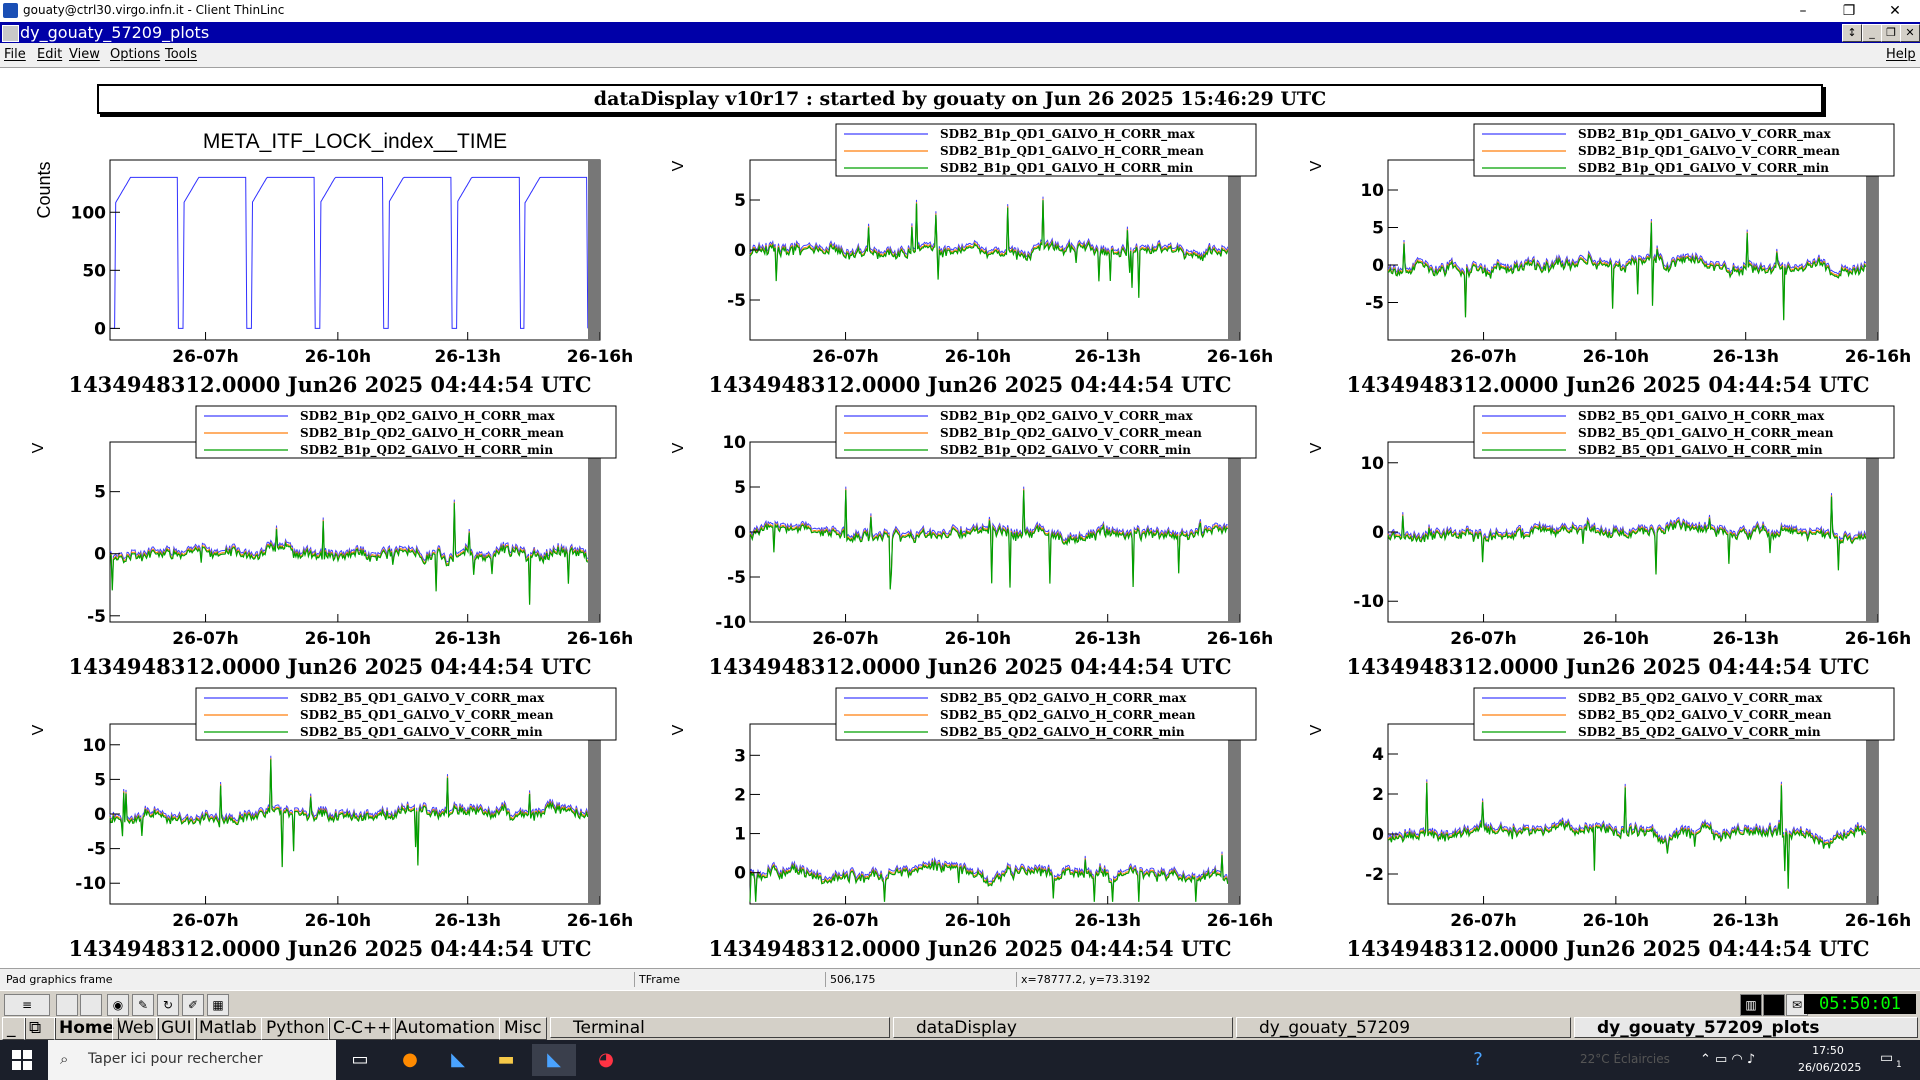 The height and width of the screenshot is (1080, 1920). Describe the element at coordinates (523, 1028) in the screenshot. I see `tab-misc: Misc` at that location.